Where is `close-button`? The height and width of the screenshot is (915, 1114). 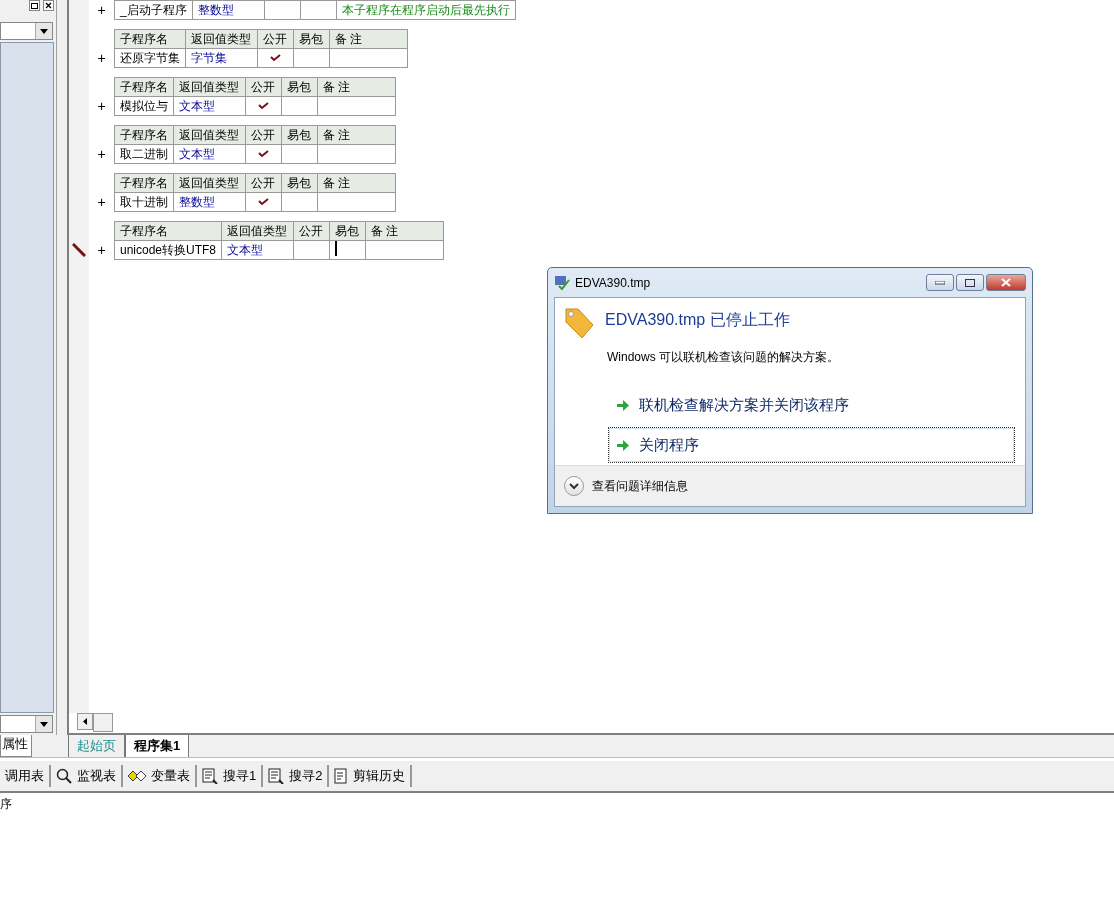 close-button is located at coordinates (48, 5).